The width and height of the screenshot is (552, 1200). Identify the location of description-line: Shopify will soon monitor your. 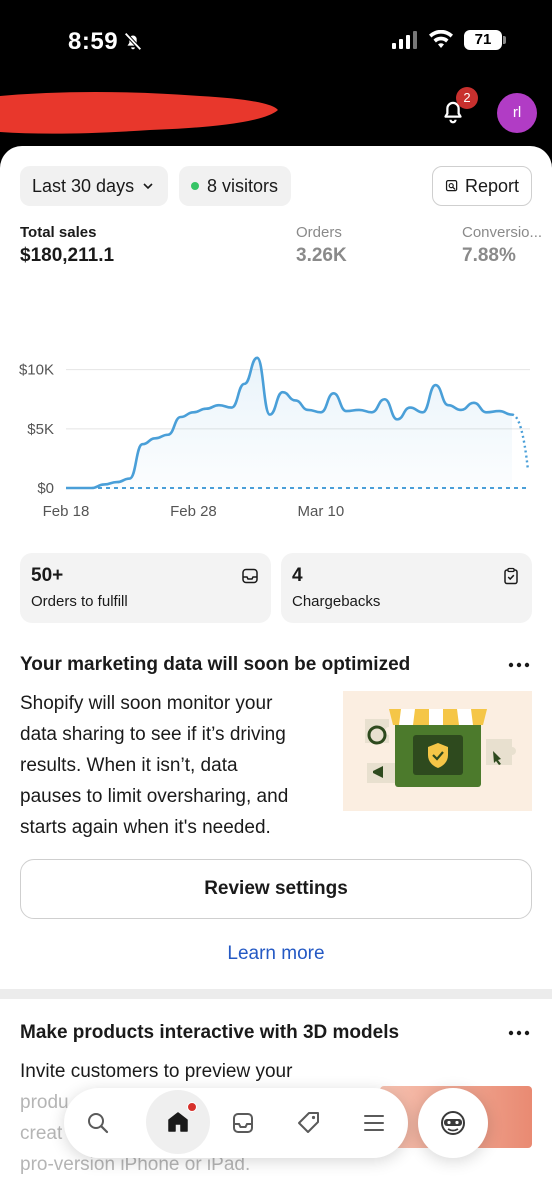
(146, 703).